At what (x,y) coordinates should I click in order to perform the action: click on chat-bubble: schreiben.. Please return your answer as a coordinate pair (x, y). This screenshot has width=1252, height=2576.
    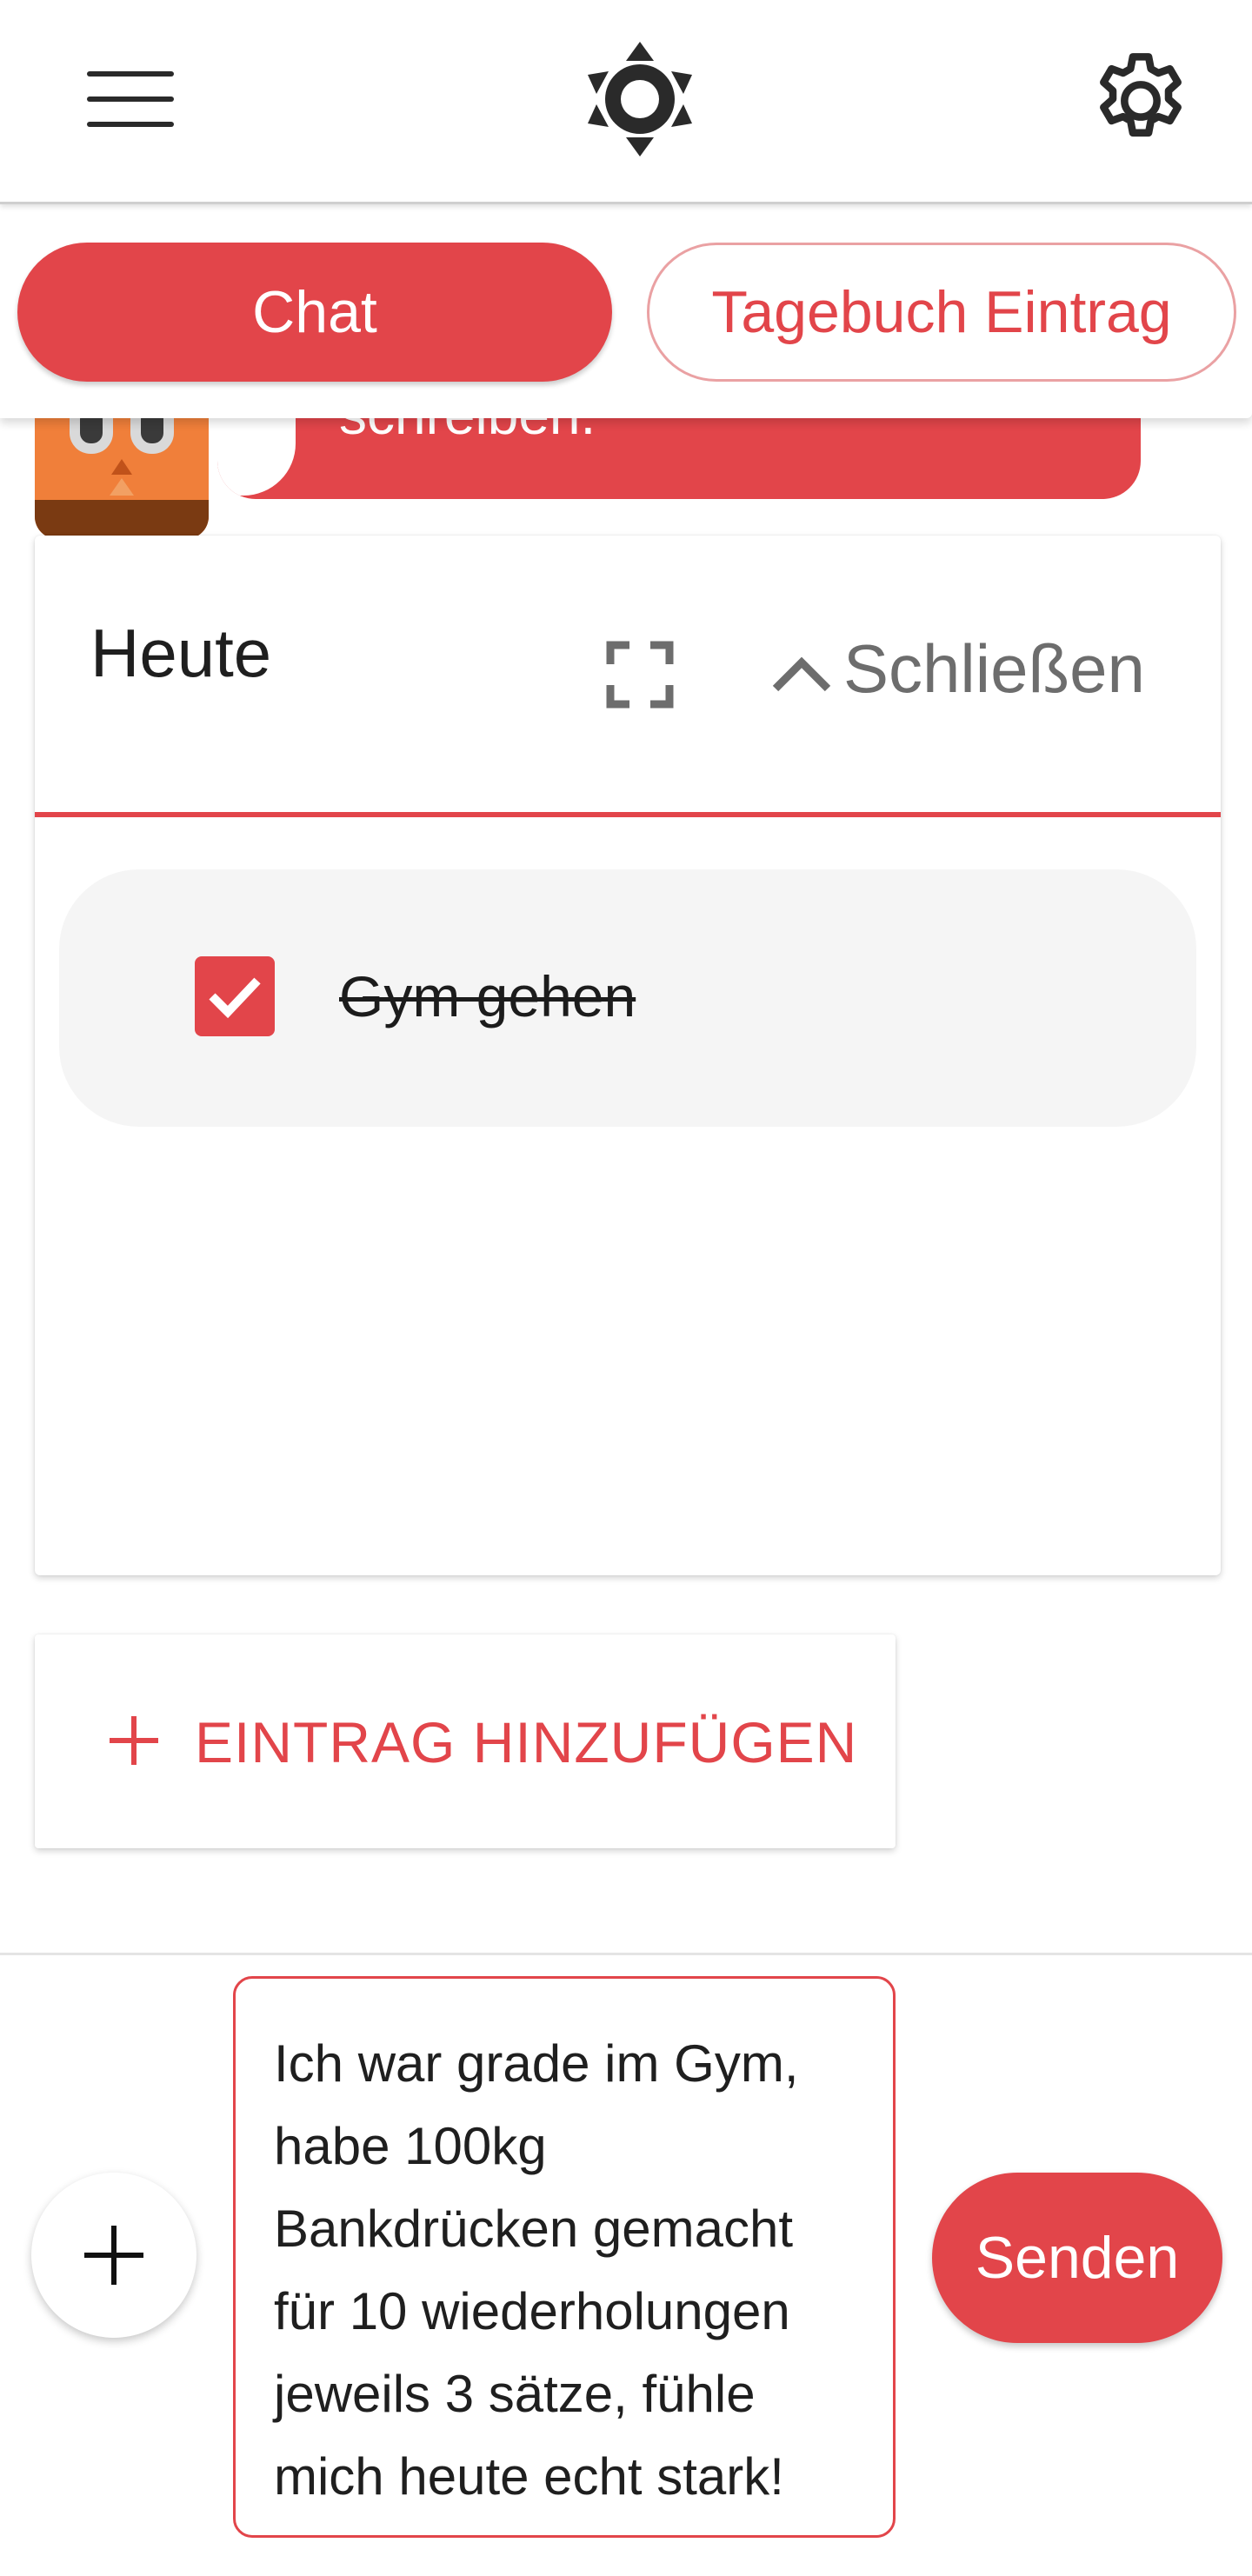
    Looking at the image, I should click on (679, 454).